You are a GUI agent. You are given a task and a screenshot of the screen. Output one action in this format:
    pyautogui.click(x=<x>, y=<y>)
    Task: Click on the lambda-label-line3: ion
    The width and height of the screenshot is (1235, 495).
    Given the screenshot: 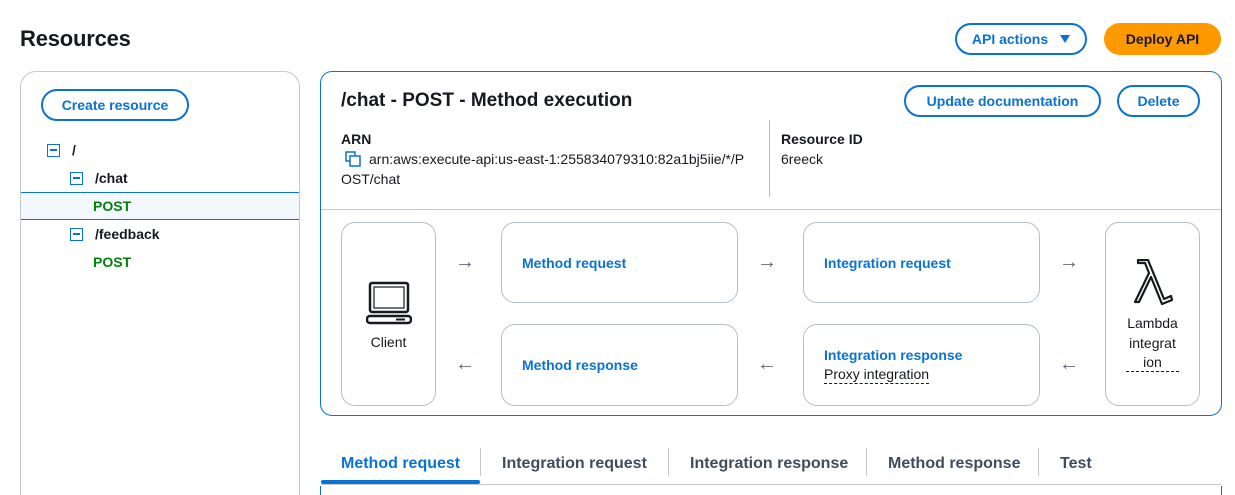 What is the action you would take?
    pyautogui.click(x=1152, y=362)
    